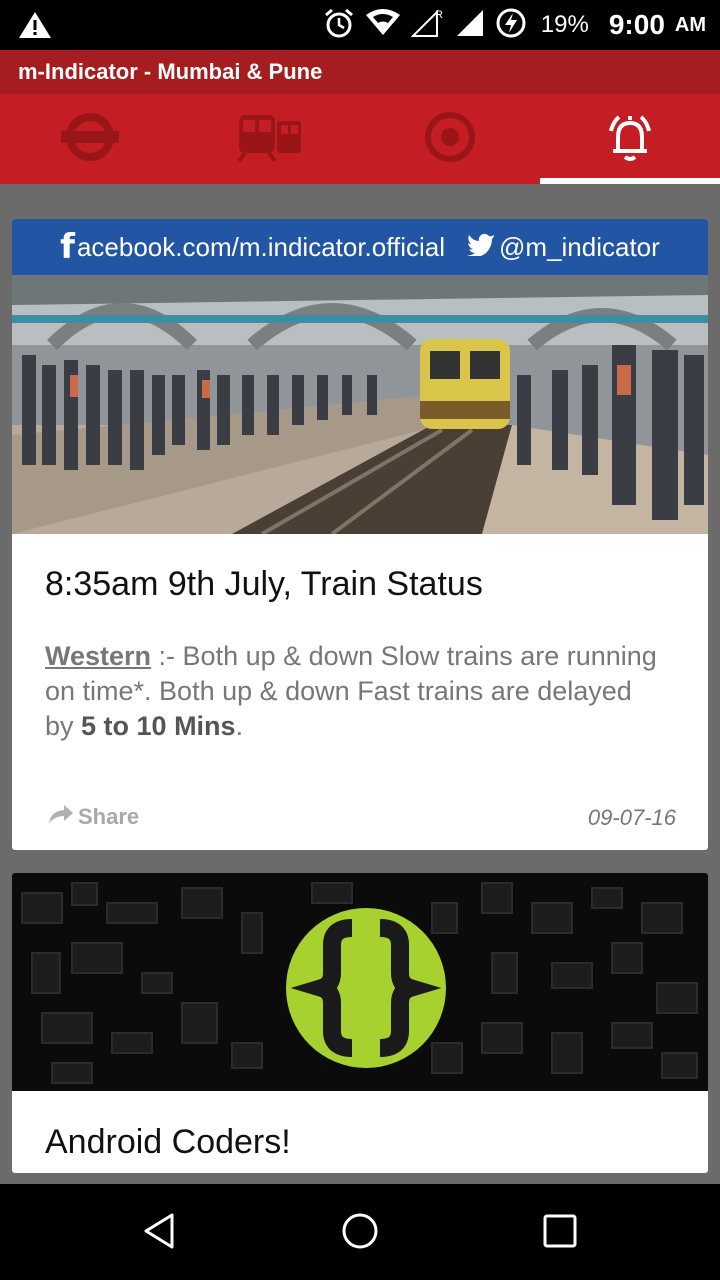 Image resolution: width=720 pixels, height=1280 pixels. I want to click on battery-percent: 19%, so click(564, 24).